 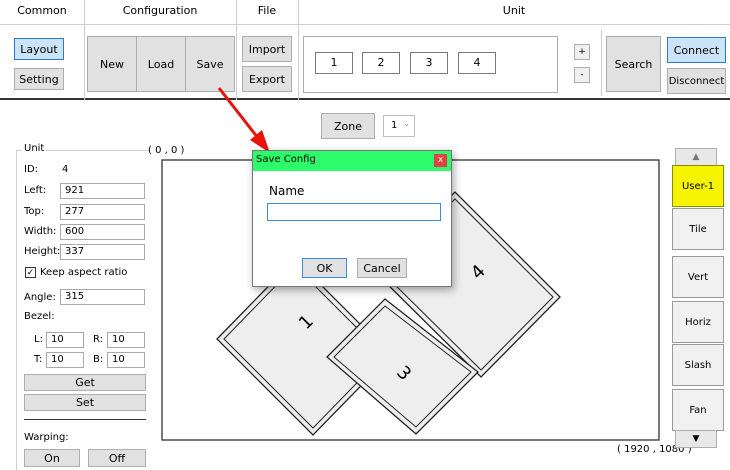 What do you see at coordinates (698, 186) in the screenshot?
I see `preset-user-1-button: User-1` at bounding box center [698, 186].